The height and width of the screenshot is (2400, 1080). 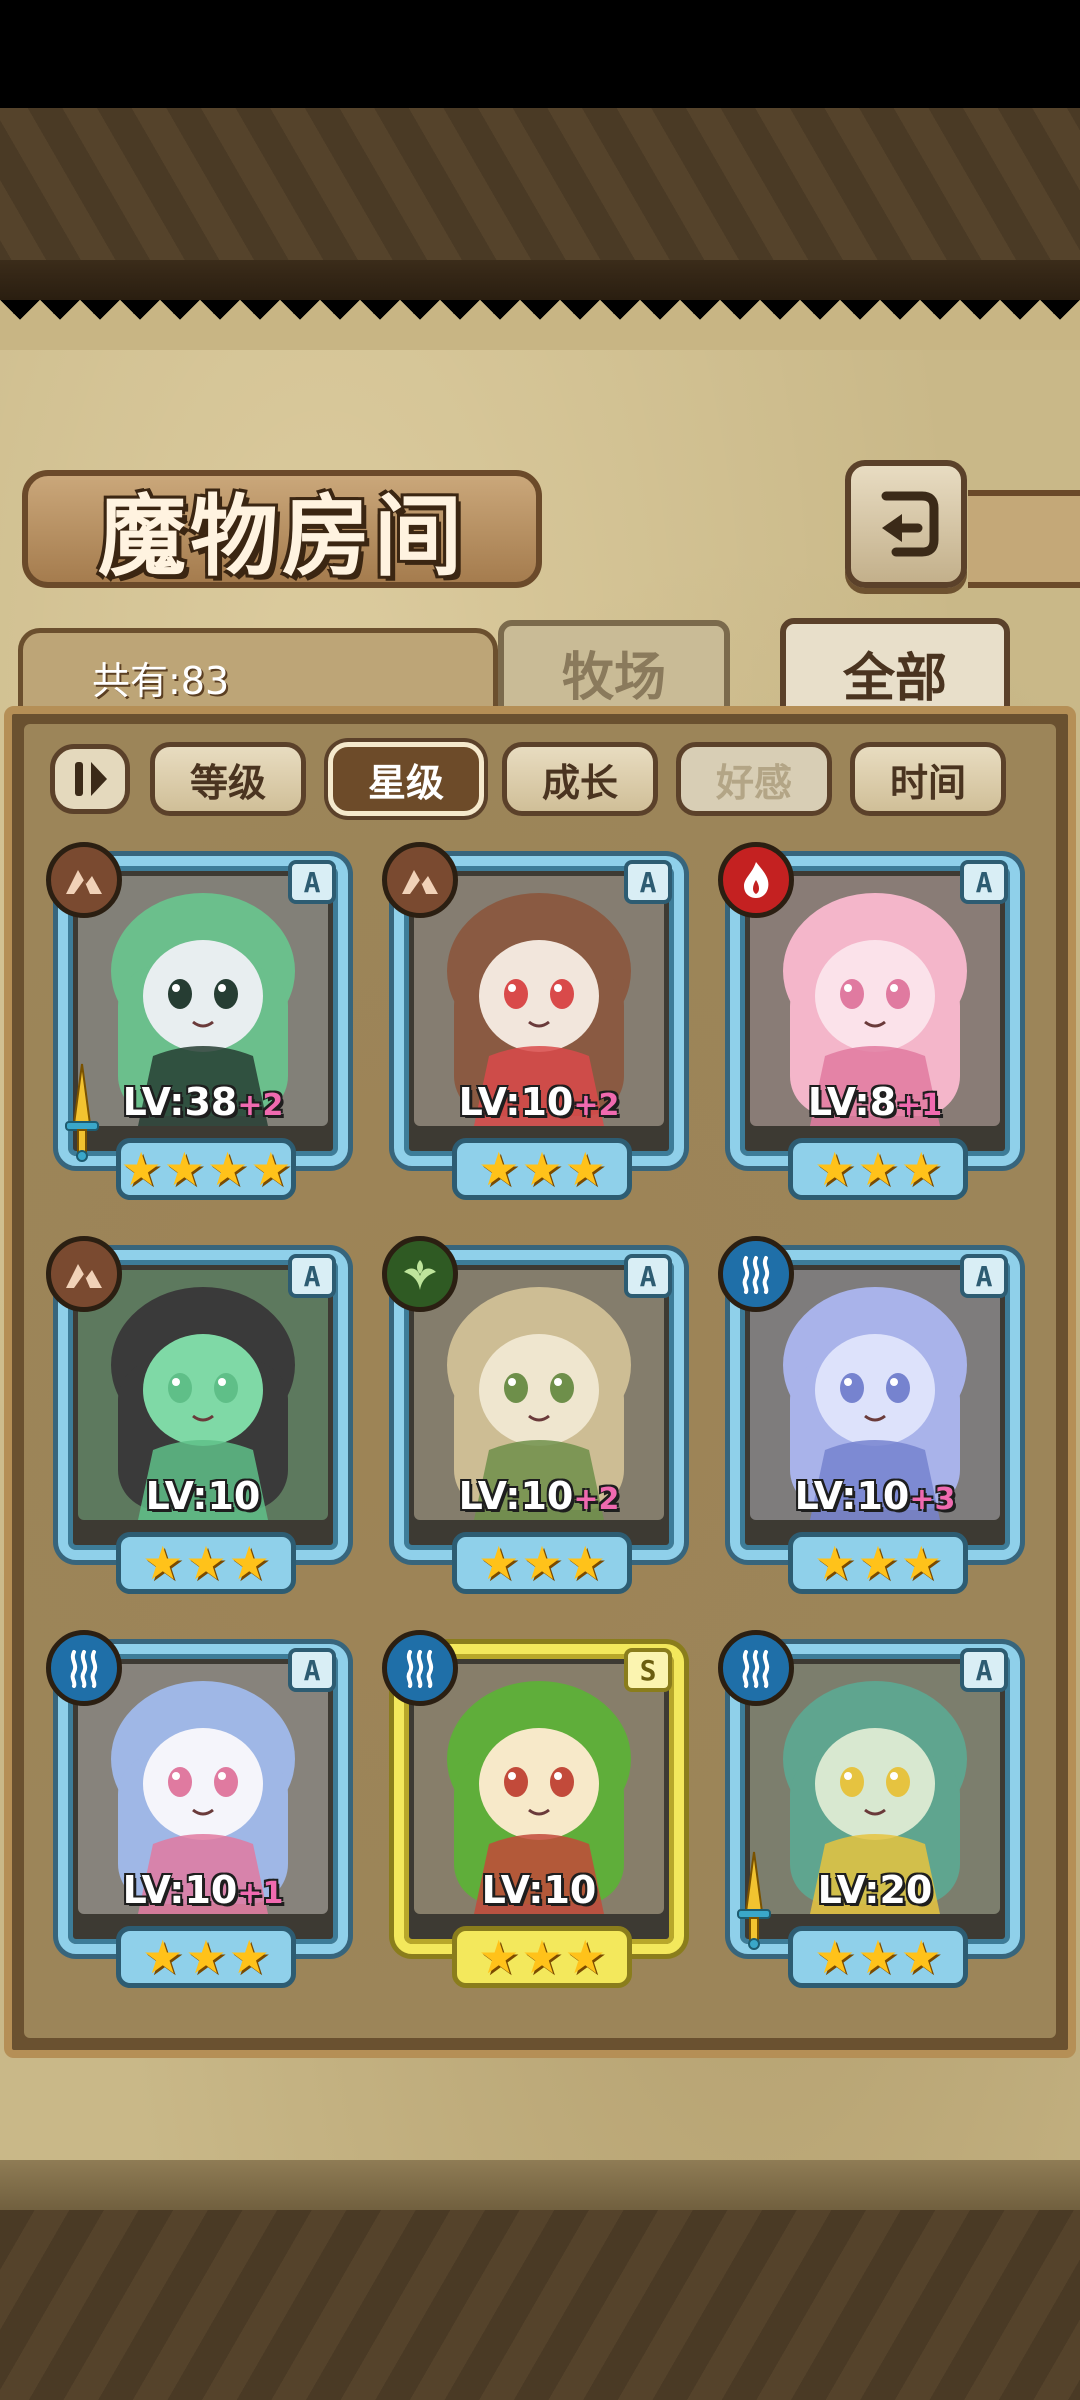 What do you see at coordinates (540, 204) in the screenshot?
I see `top-map-banner` at bounding box center [540, 204].